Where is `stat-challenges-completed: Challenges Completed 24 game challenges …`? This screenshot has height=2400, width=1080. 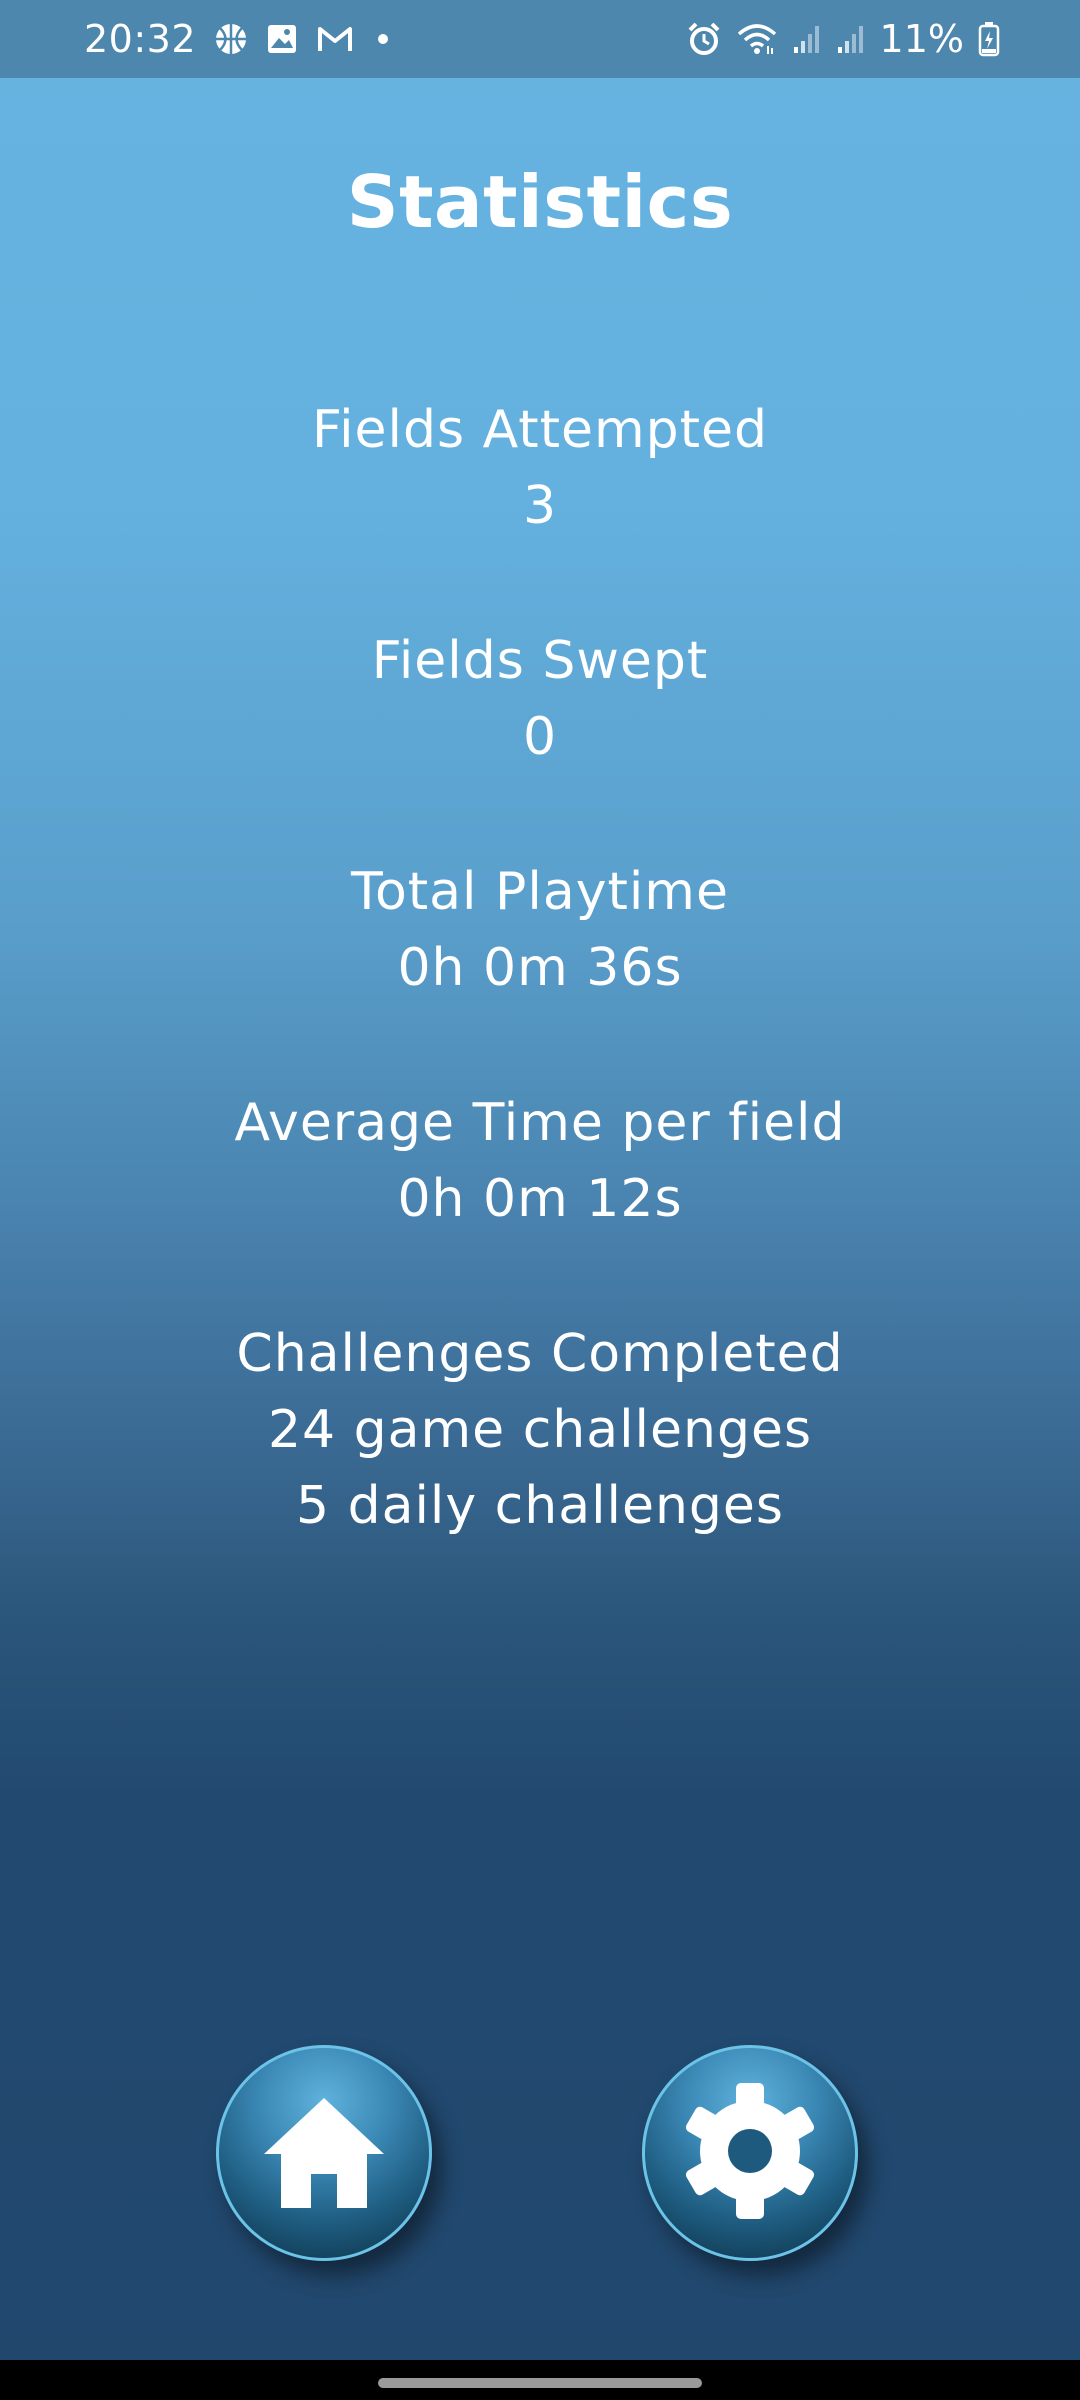
stat-challenges-completed: Challenges Completed 24 game challenges … is located at coordinates (540, 1430).